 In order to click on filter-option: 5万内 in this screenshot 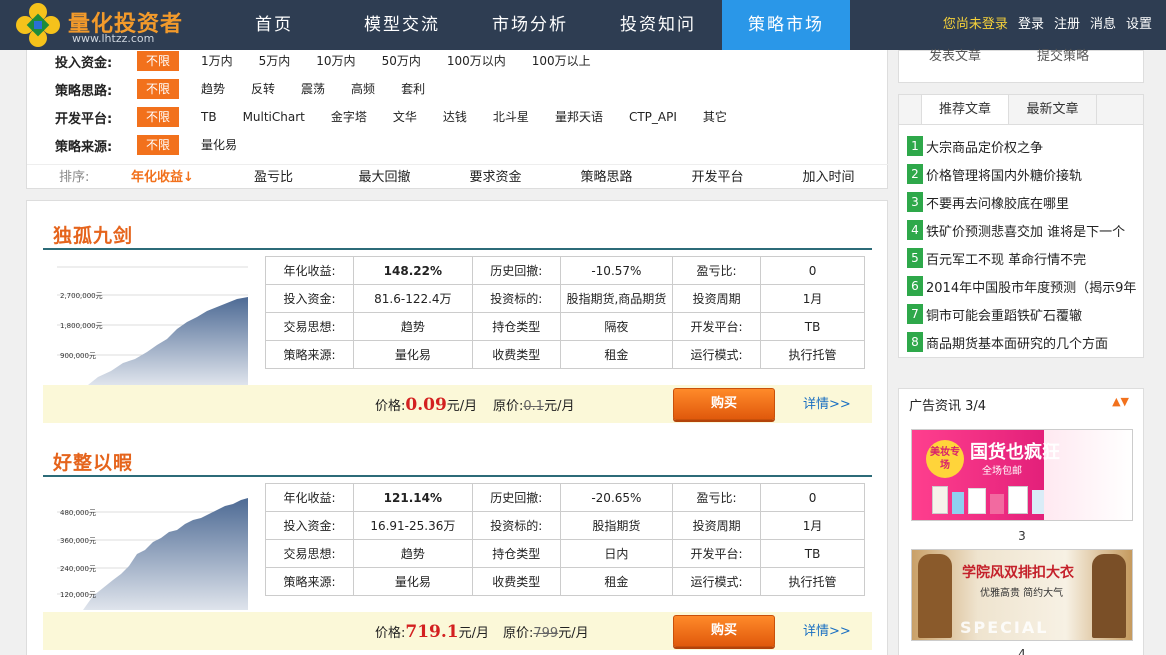, I will do `click(275, 61)`.